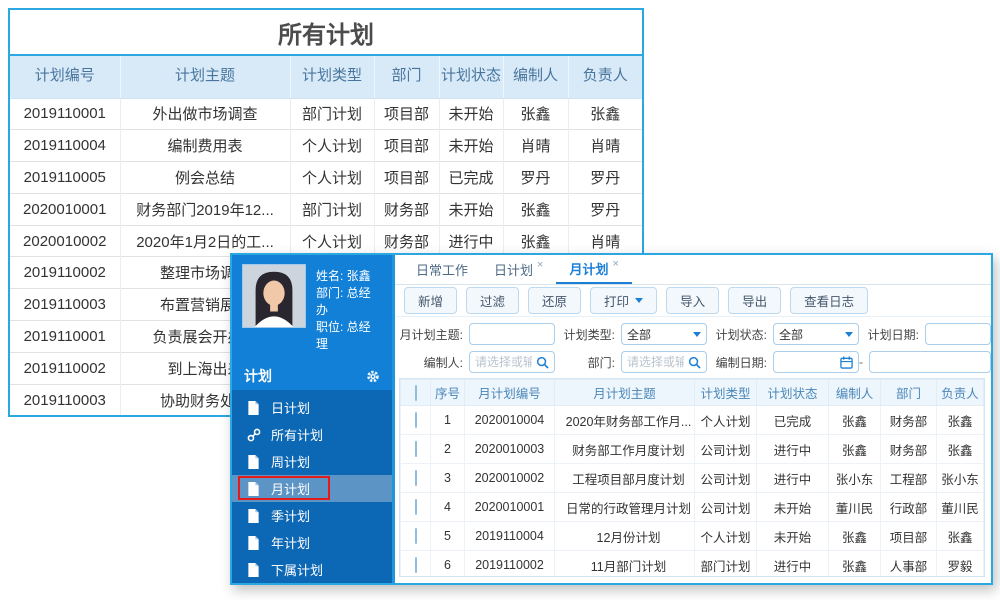  Describe the element at coordinates (829, 300) in the screenshot. I see `toolbar-button: 查看日志` at that location.